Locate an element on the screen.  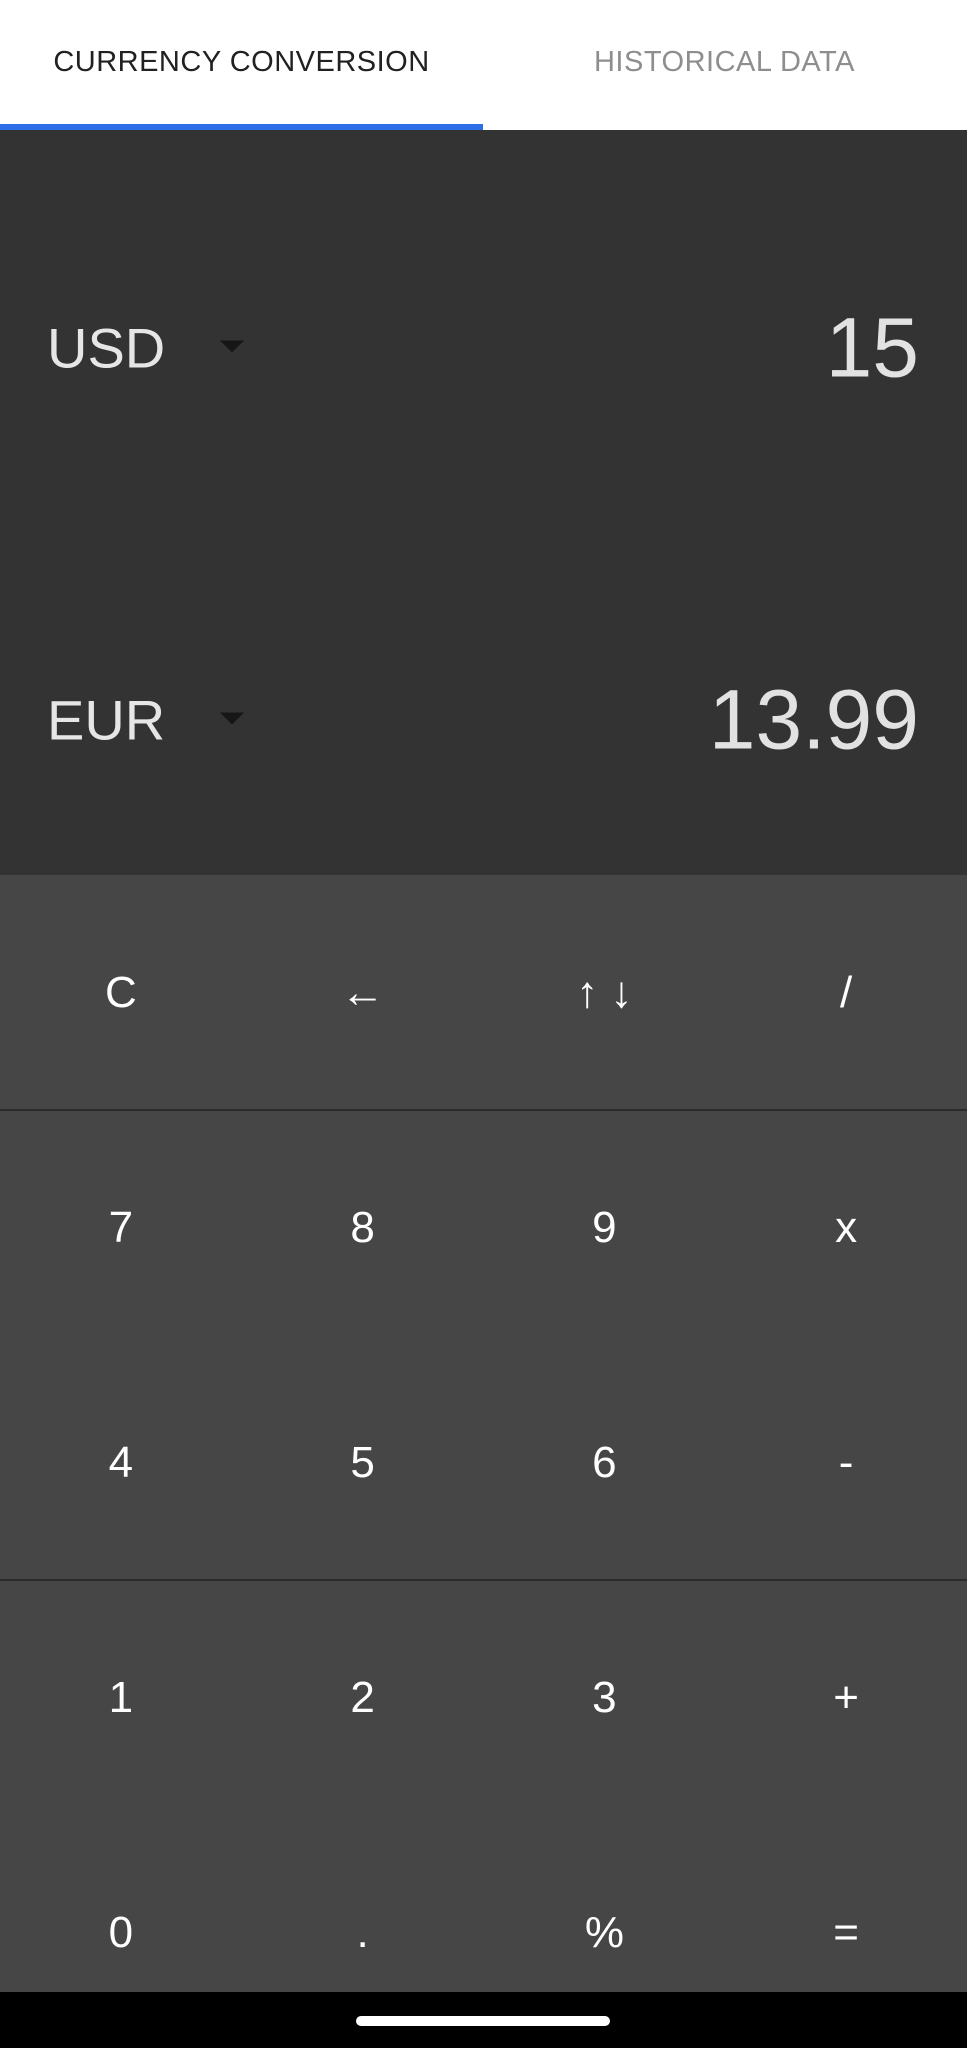
to-currency-dropdown: EUR is located at coordinates (145, 720).